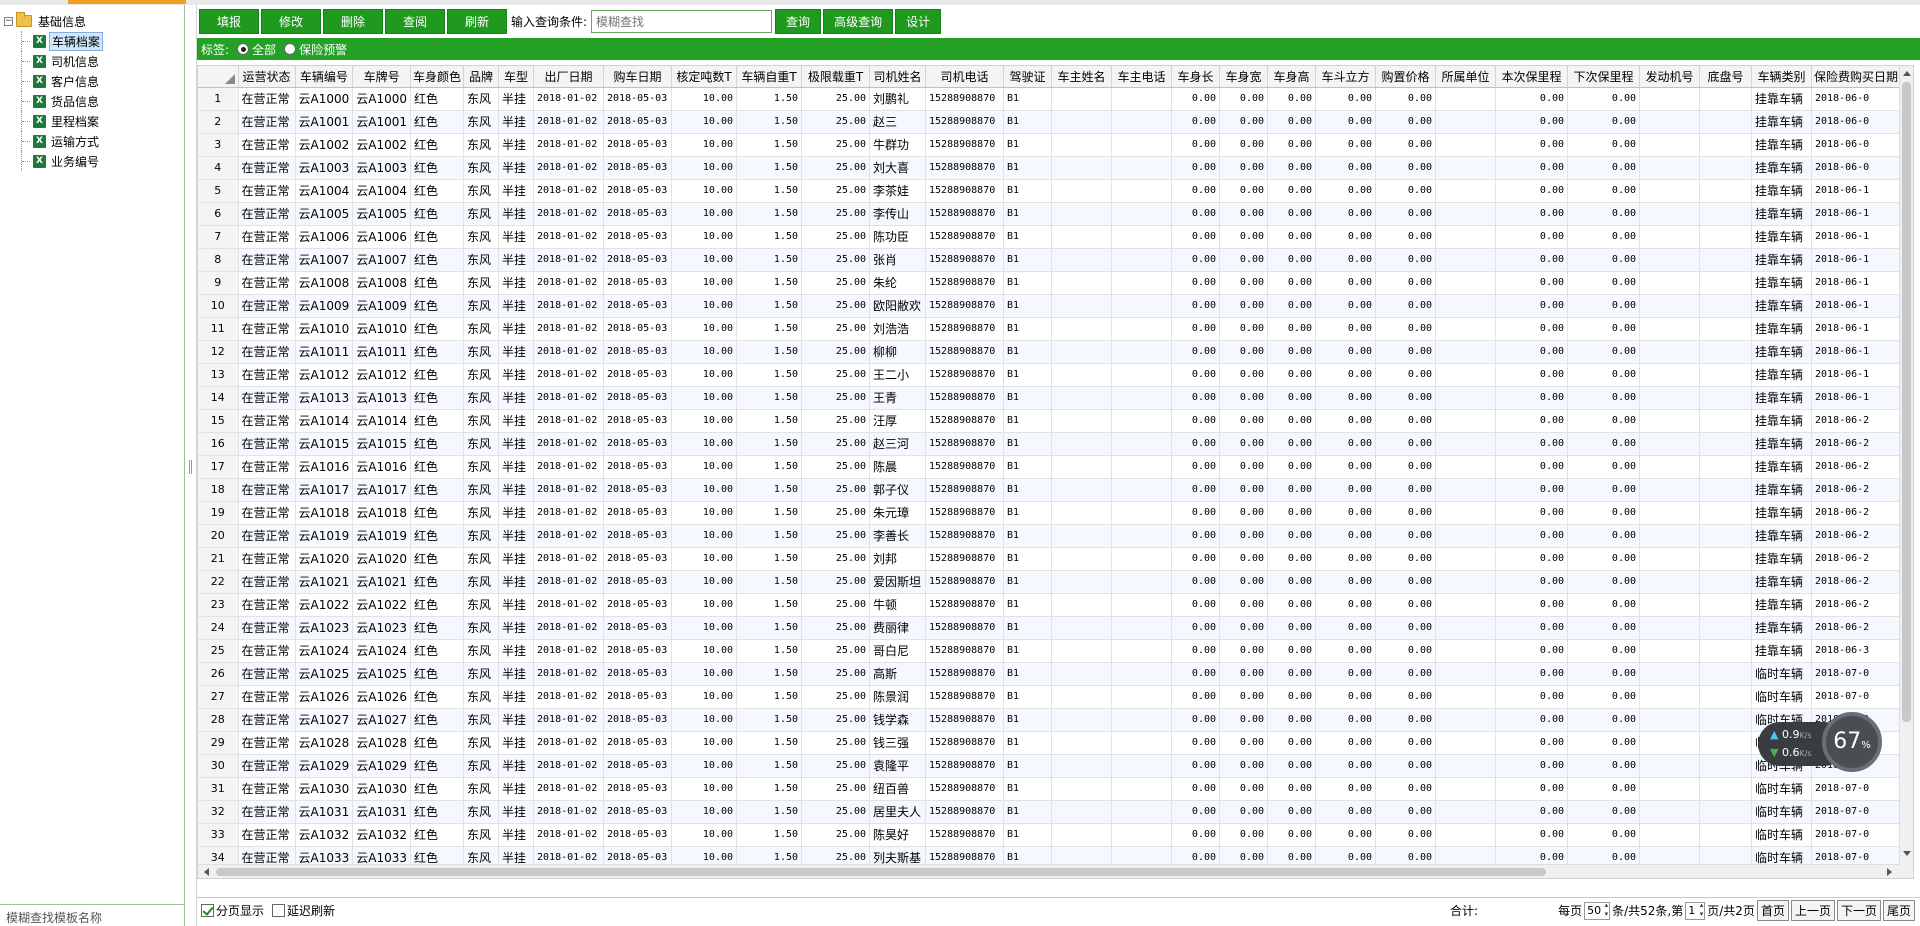 The width and height of the screenshot is (1920, 926). What do you see at coordinates (1196, 77) in the screenshot?
I see `column-header: 车身长` at bounding box center [1196, 77].